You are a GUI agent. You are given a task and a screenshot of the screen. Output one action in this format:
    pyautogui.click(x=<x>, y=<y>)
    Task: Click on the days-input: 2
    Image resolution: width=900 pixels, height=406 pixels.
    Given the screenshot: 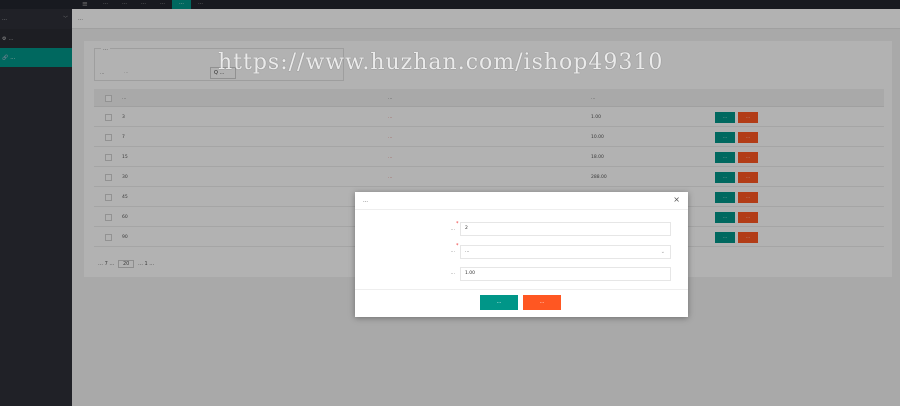 What is the action you would take?
    pyautogui.click(x=565, y=229)
    